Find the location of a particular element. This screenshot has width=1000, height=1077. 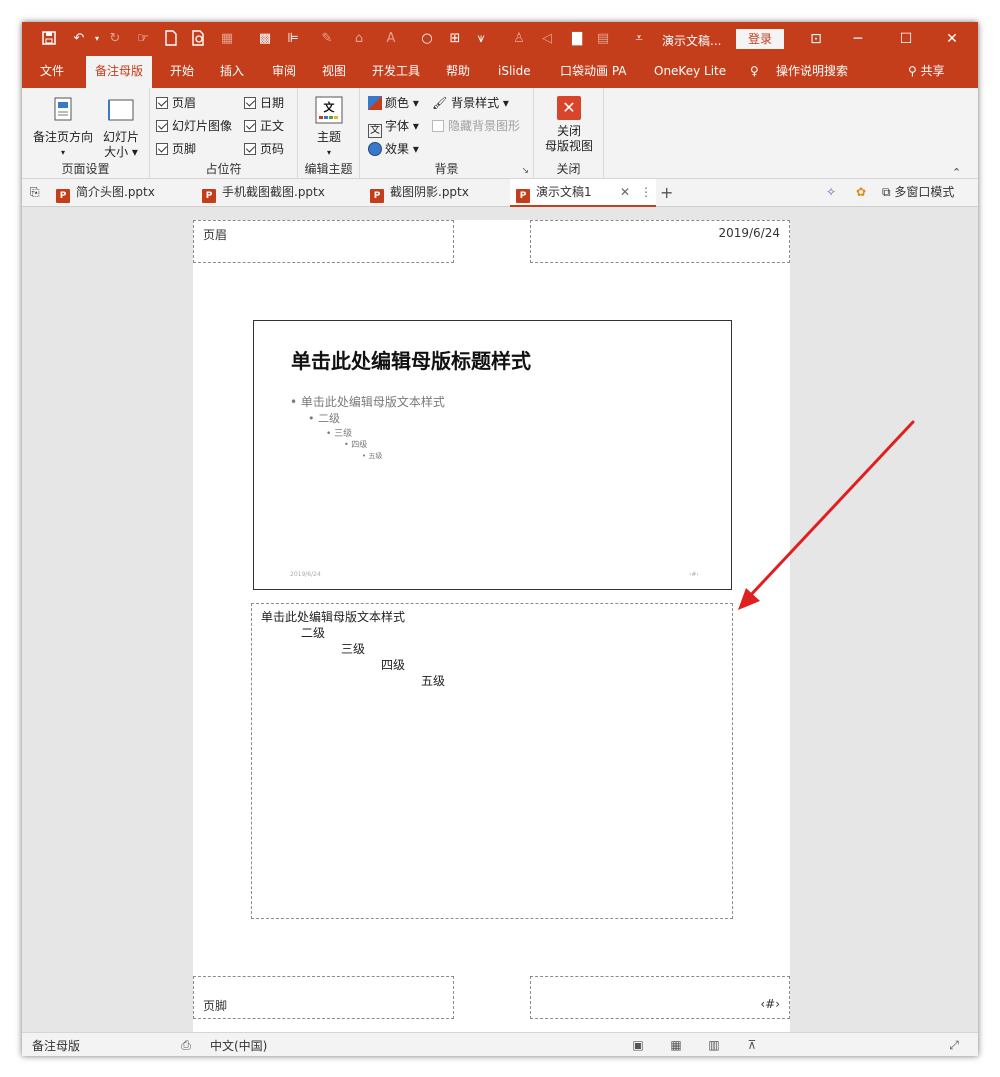

slideshow-icon: ⊼ is located at coordinates (752, 1045).